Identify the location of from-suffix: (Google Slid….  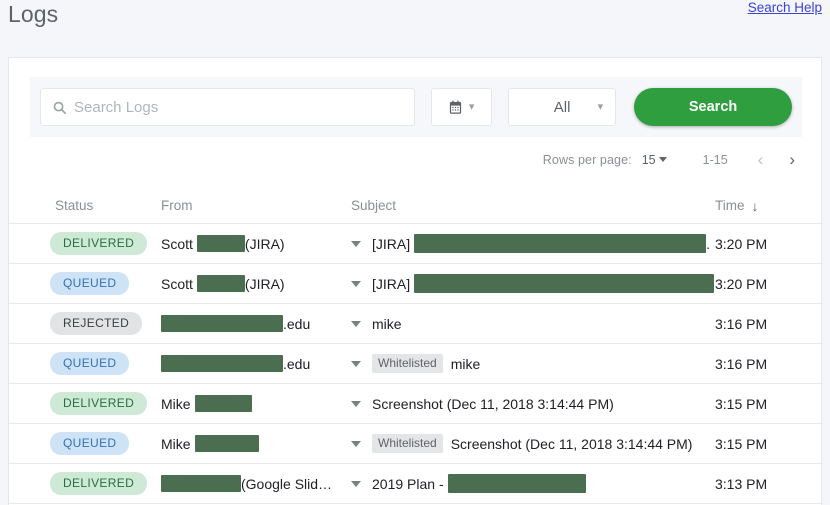
(287, 483).